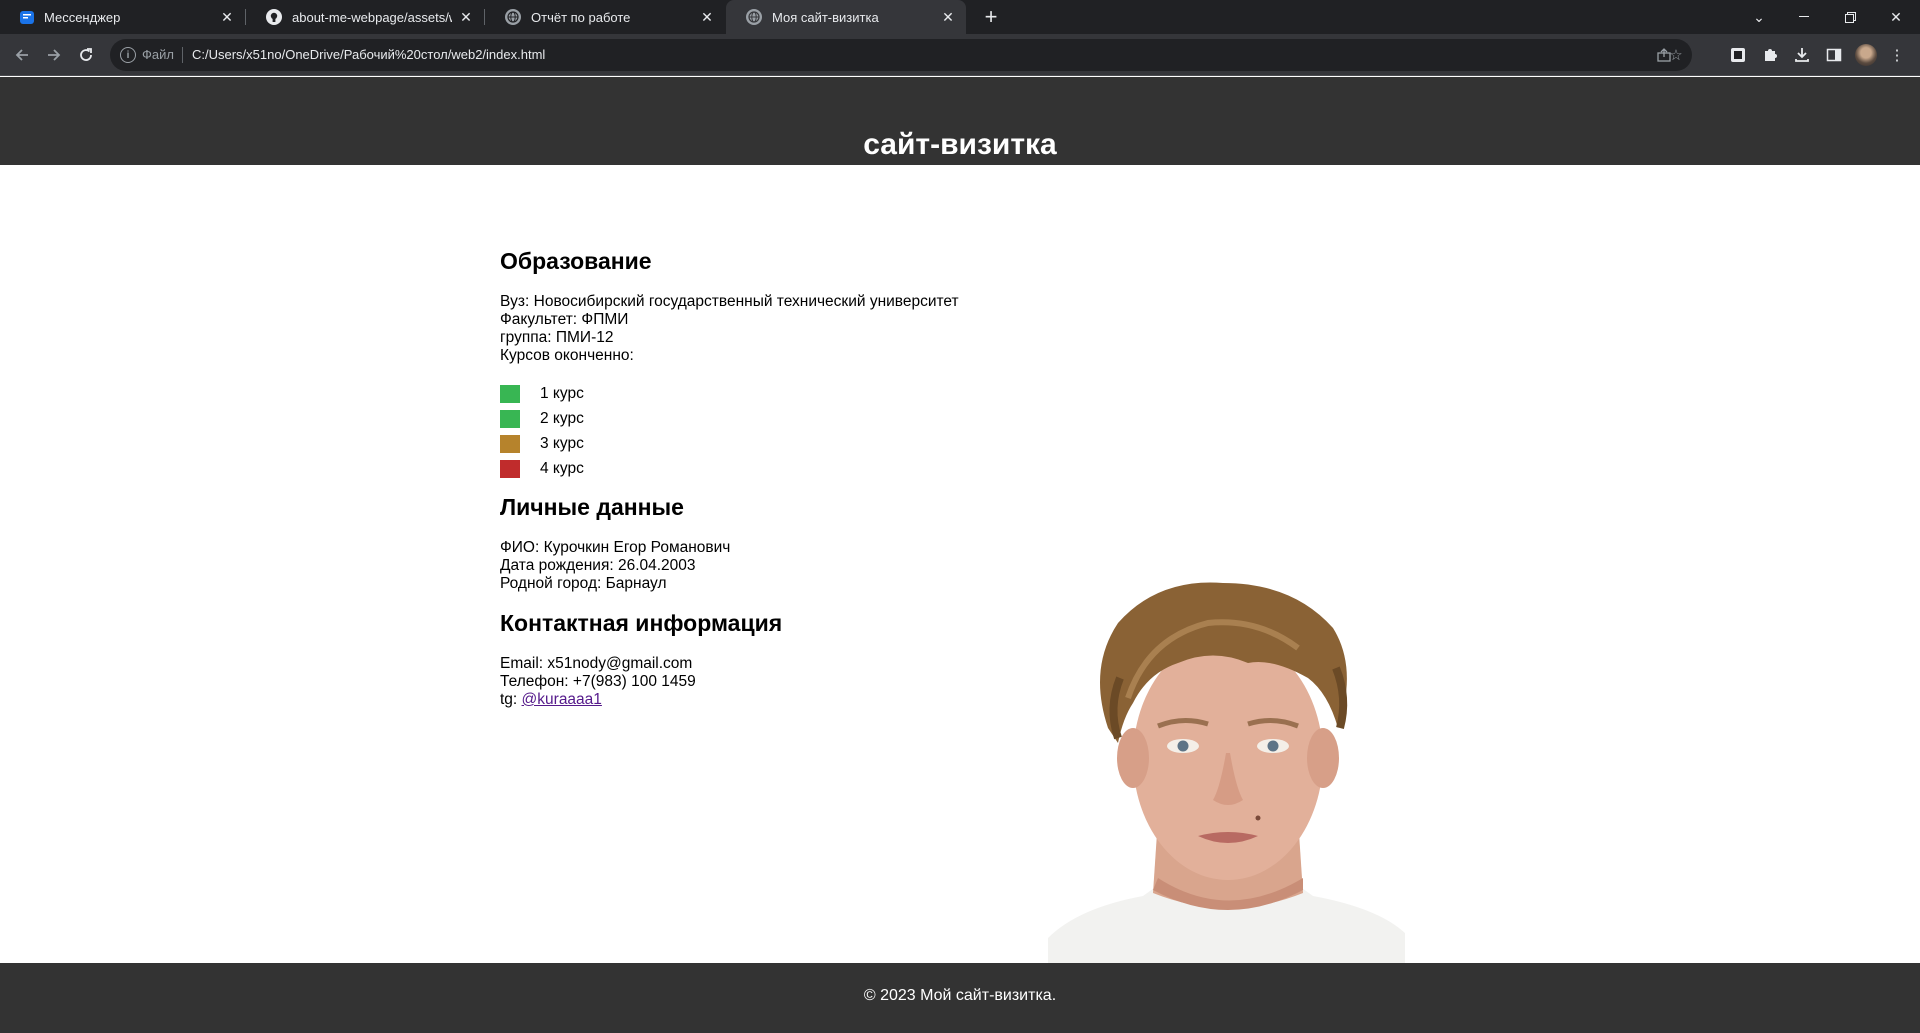 The image size is (1920, 1033). Describe the element at coordinates (1226, 772) in the screenshot. I see `profile-photo` at that location.